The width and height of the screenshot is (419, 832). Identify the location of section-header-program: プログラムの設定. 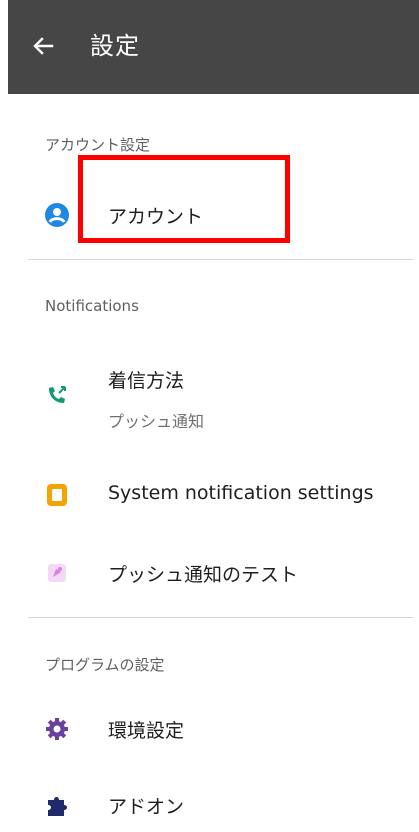
(105, 665).